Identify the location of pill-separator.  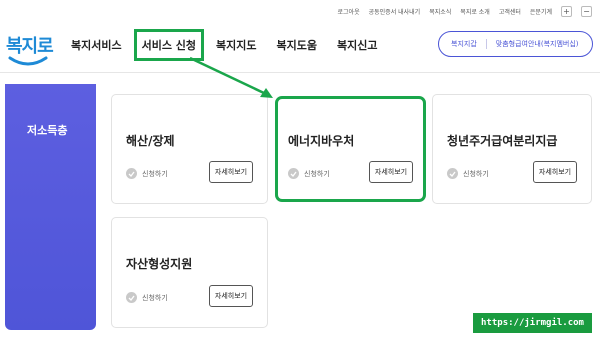
(486, 44).